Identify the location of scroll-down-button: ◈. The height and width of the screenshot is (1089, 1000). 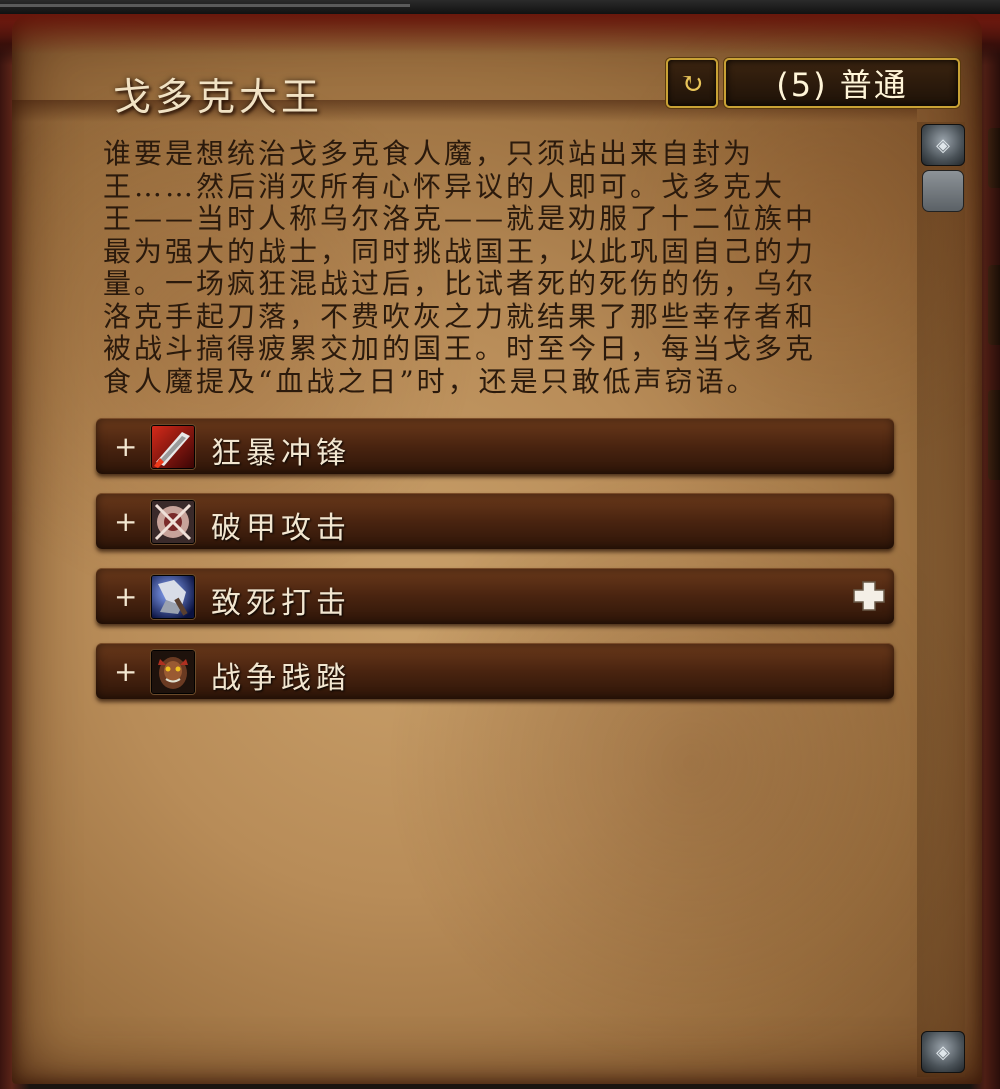
(943, 1052).